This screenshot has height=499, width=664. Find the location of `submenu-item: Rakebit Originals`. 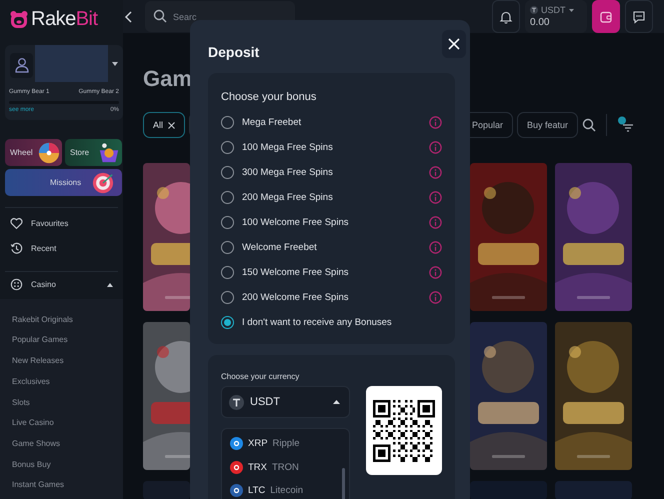

submenu-item: Rakebit Originals is located at coordinates (61, 323).